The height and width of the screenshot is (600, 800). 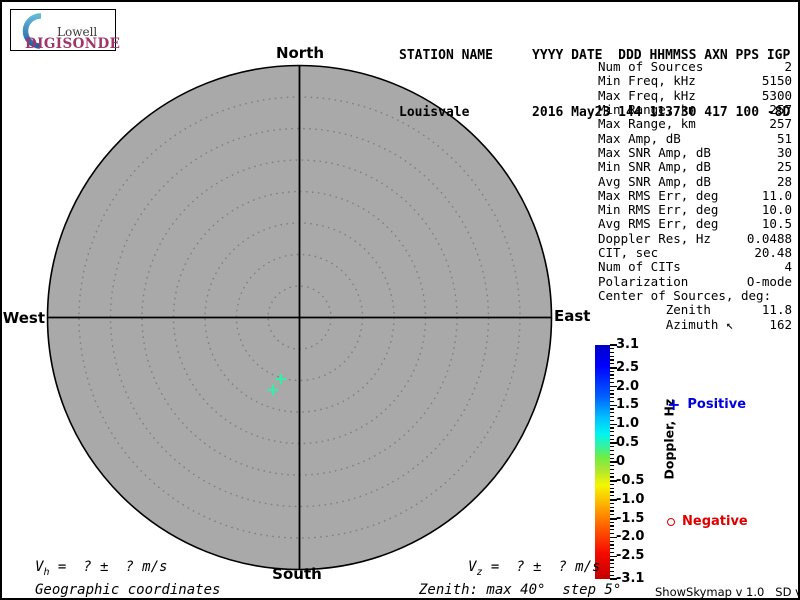 What do you see at coordinates (621, 461) in the screenshot?
I see `colorbar-label: 0` at bounding box center [621, 461].